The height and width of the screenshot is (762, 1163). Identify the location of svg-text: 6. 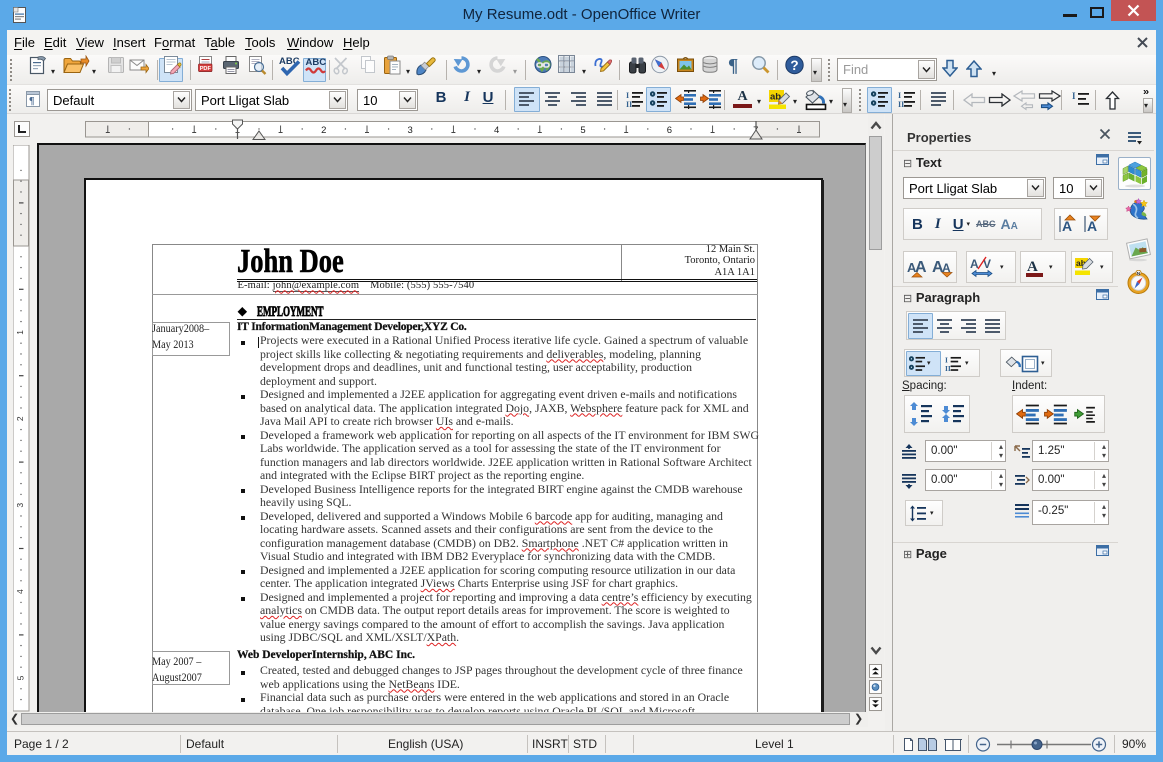
(669, 130).